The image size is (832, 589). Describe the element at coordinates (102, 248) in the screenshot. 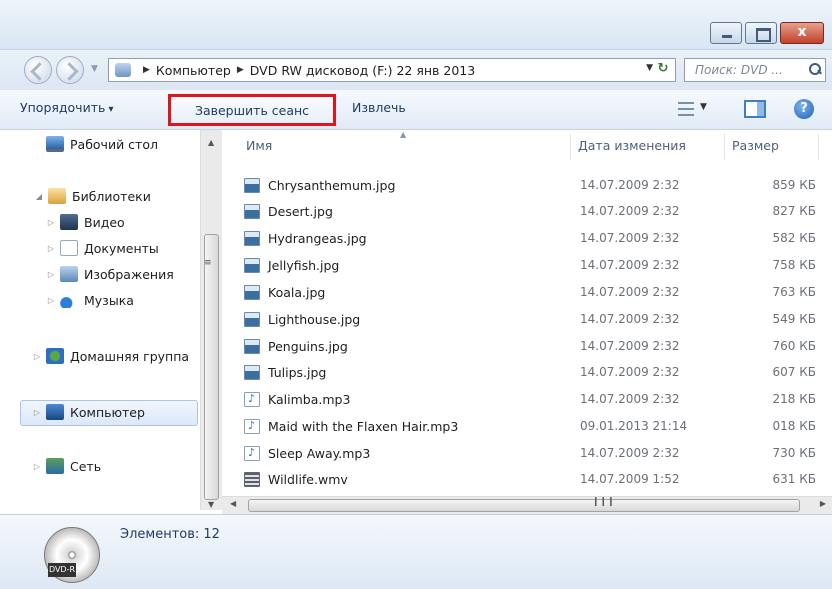

I see `nav-item-documents: ▷ Документы` at that location.